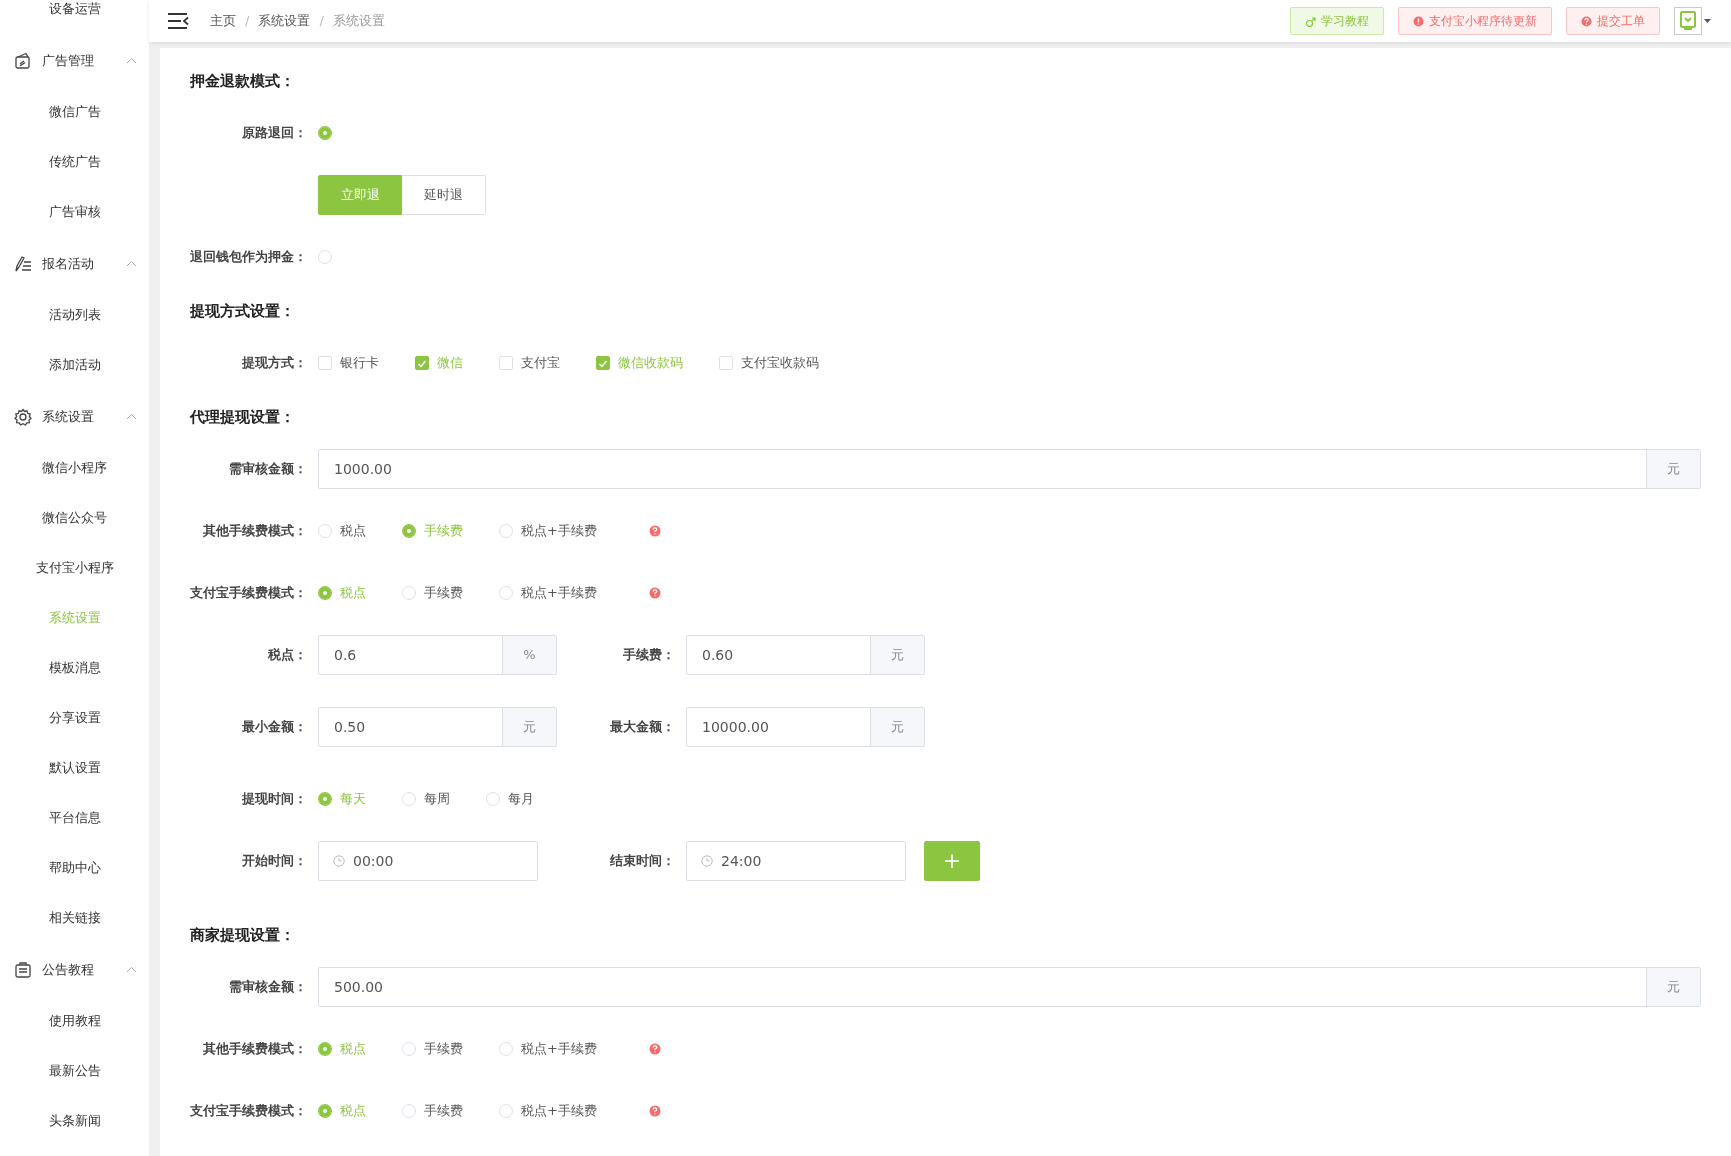 The width and height of the screenshot is (1731, 1156). Describe the element at coordinates (812, 861) in the screenshot. I see `time-input: 24:00` at that location.